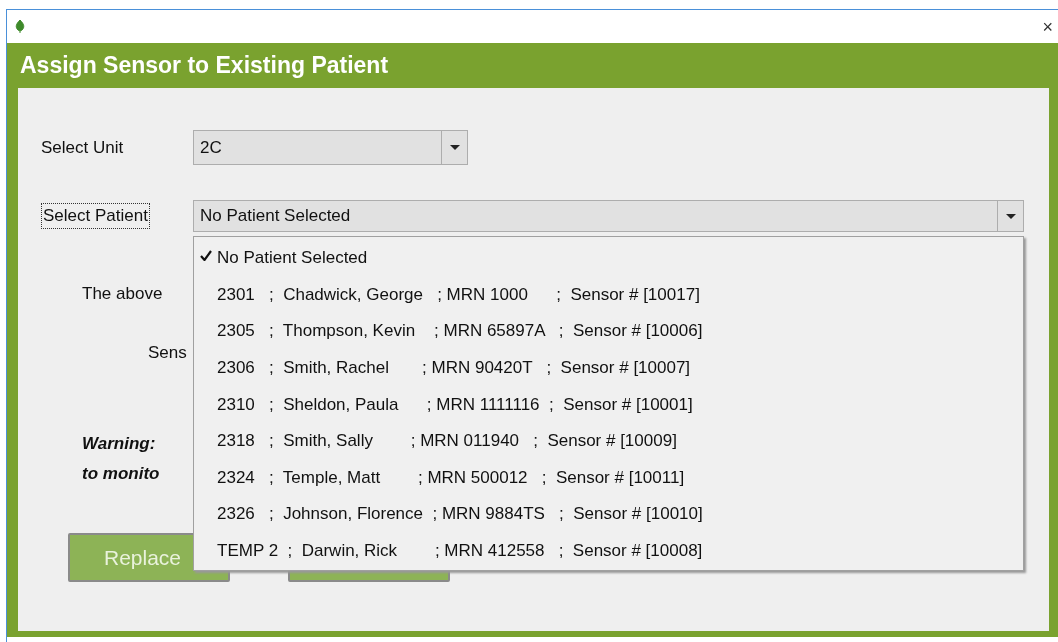 Image resolution: width=1058 pixels, height=642 pixels. What do you see at coordinates (608, 478) in the screenshot?
I see `patient-option: 2324 ; Temple, Matt ; MRN 500012 ; Sensor # [10011]` at bounding box center [608, 478].